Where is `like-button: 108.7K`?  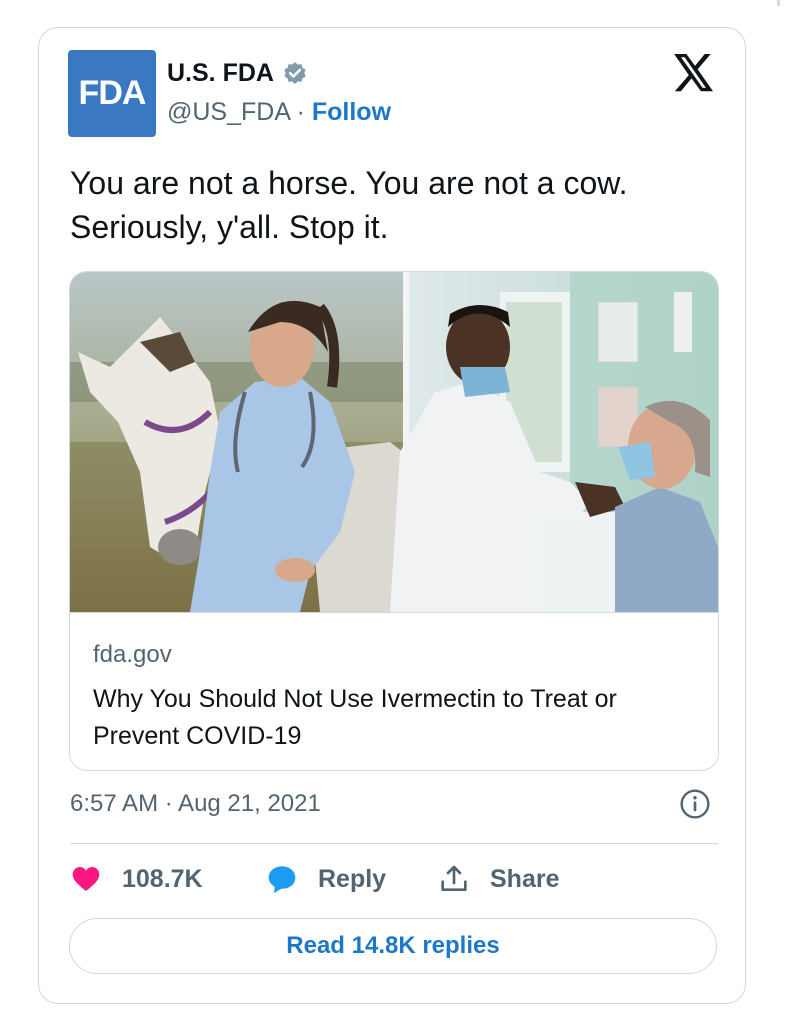
like-button: 108.7K is located at coordinates (136, 879).